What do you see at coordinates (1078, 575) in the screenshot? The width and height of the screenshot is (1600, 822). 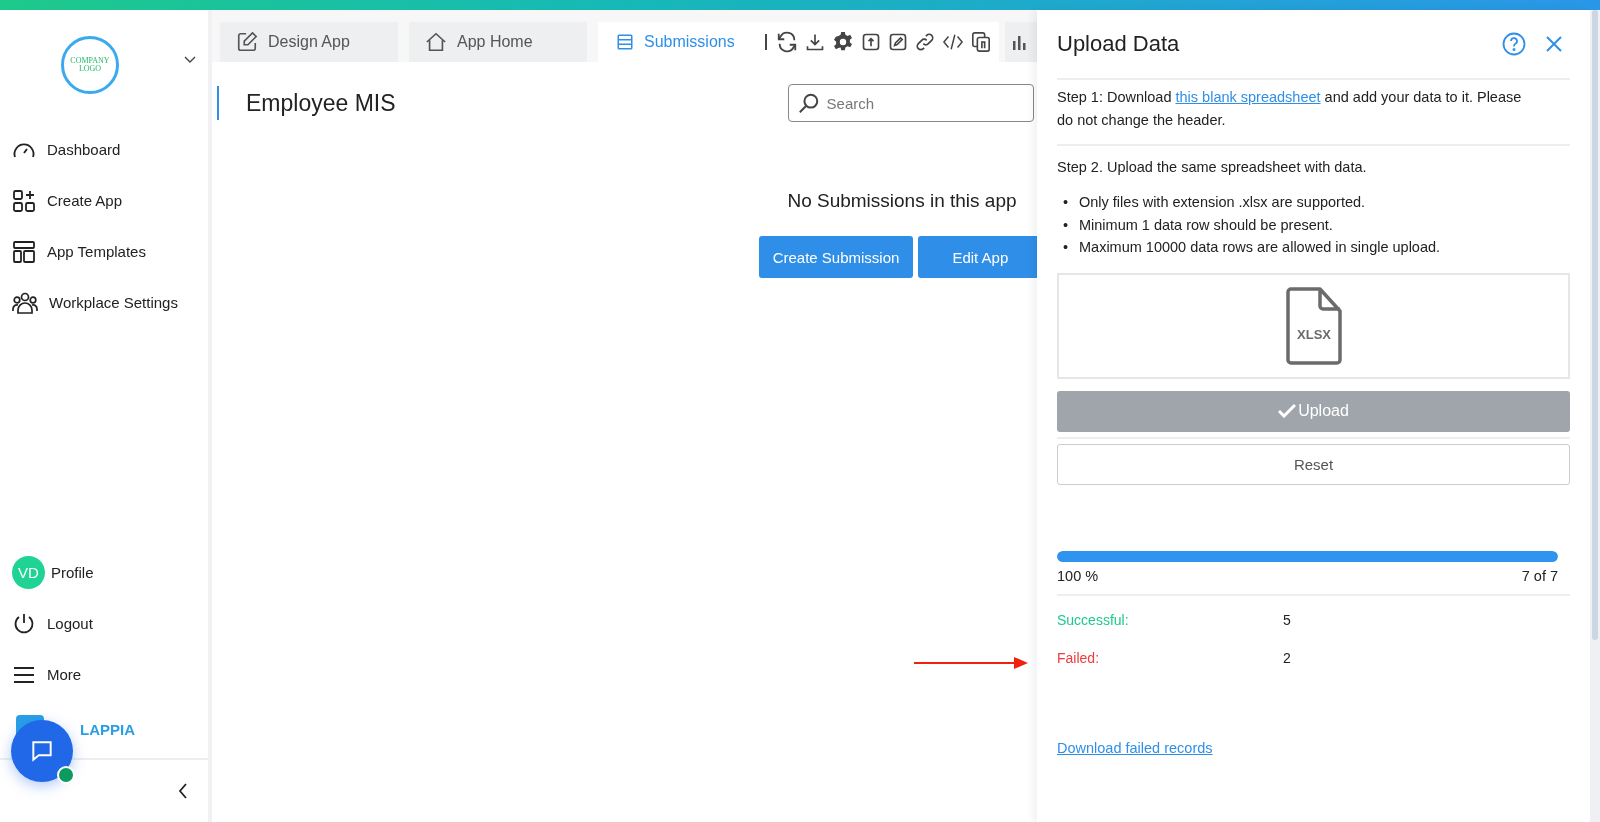 I see `progress-percent: 100 %` at bounding box center [1078, 575].